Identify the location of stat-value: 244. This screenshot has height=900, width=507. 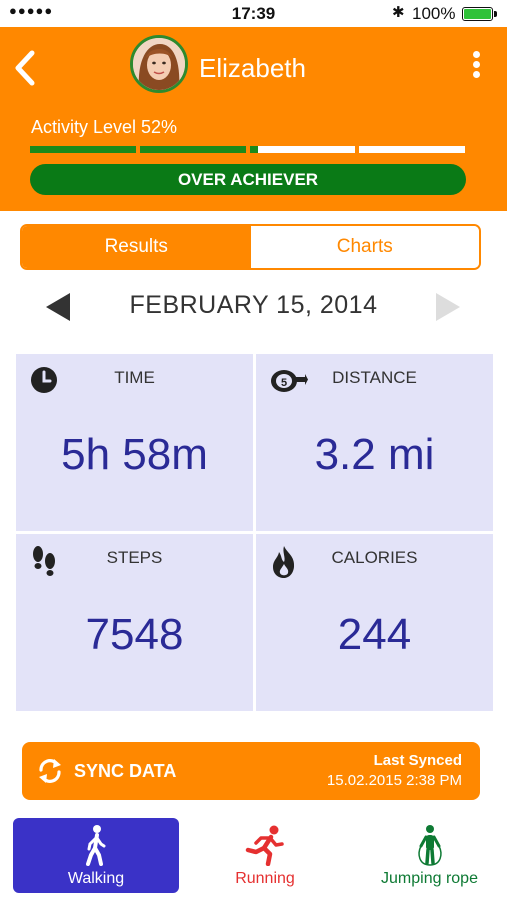
(374, 634).